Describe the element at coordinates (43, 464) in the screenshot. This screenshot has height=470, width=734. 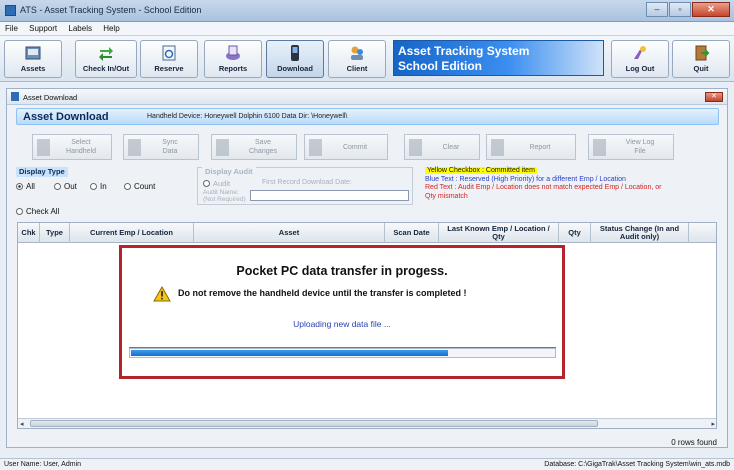
I see `status-user: User Name: User, Admin` at that location.